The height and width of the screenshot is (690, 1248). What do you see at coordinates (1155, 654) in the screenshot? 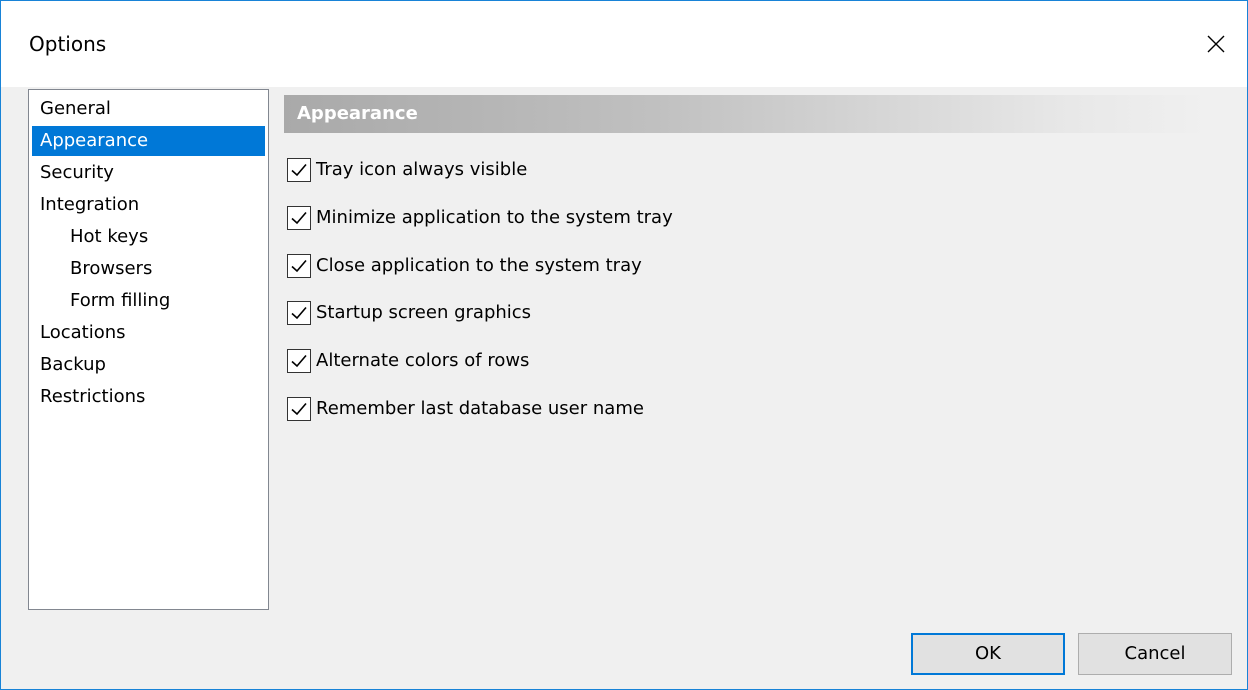
I see `cancel-button: Cancel` at bounding box center [1155, 654].